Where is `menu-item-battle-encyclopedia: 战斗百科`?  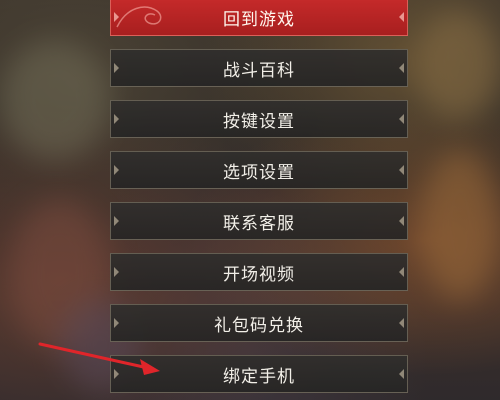
menu-item-battle-encyclopedia: 战斗百科 is located at coordinates (259, 68).